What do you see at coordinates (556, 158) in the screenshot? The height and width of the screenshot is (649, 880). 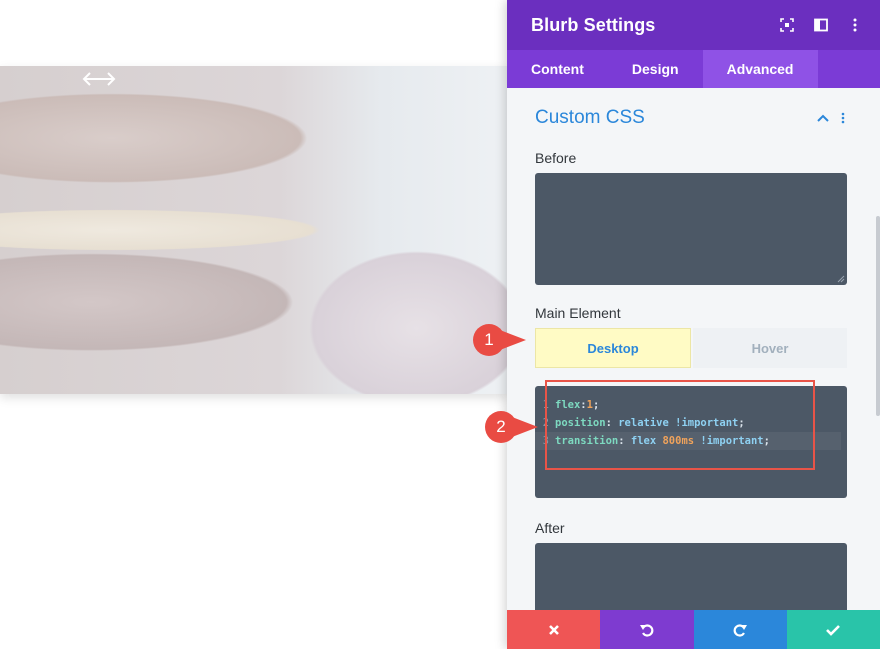 I see `before-label: Before` at bounding box center [556, 158].